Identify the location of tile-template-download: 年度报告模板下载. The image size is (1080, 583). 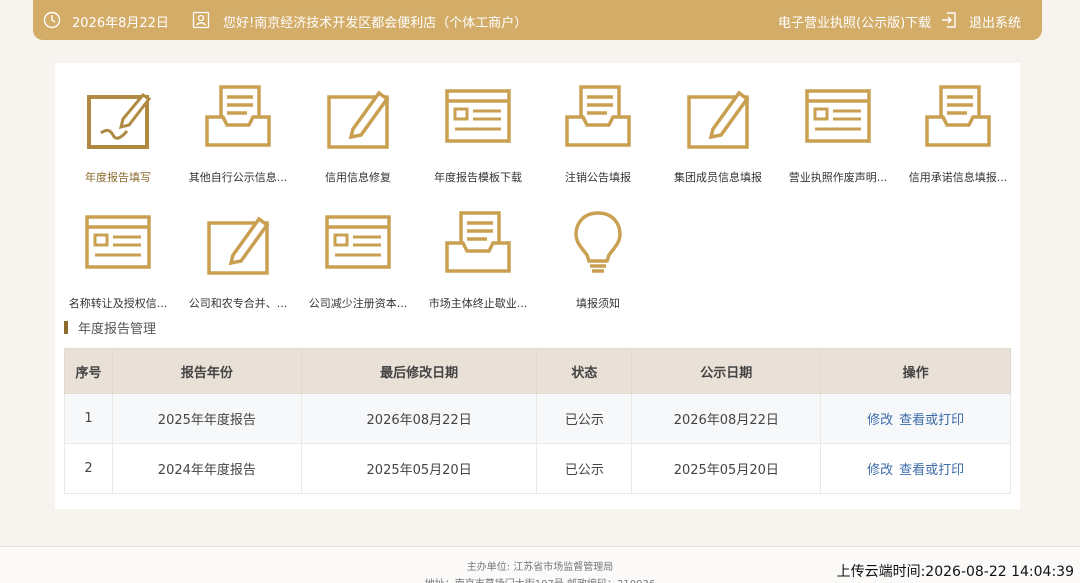
(478, 138).